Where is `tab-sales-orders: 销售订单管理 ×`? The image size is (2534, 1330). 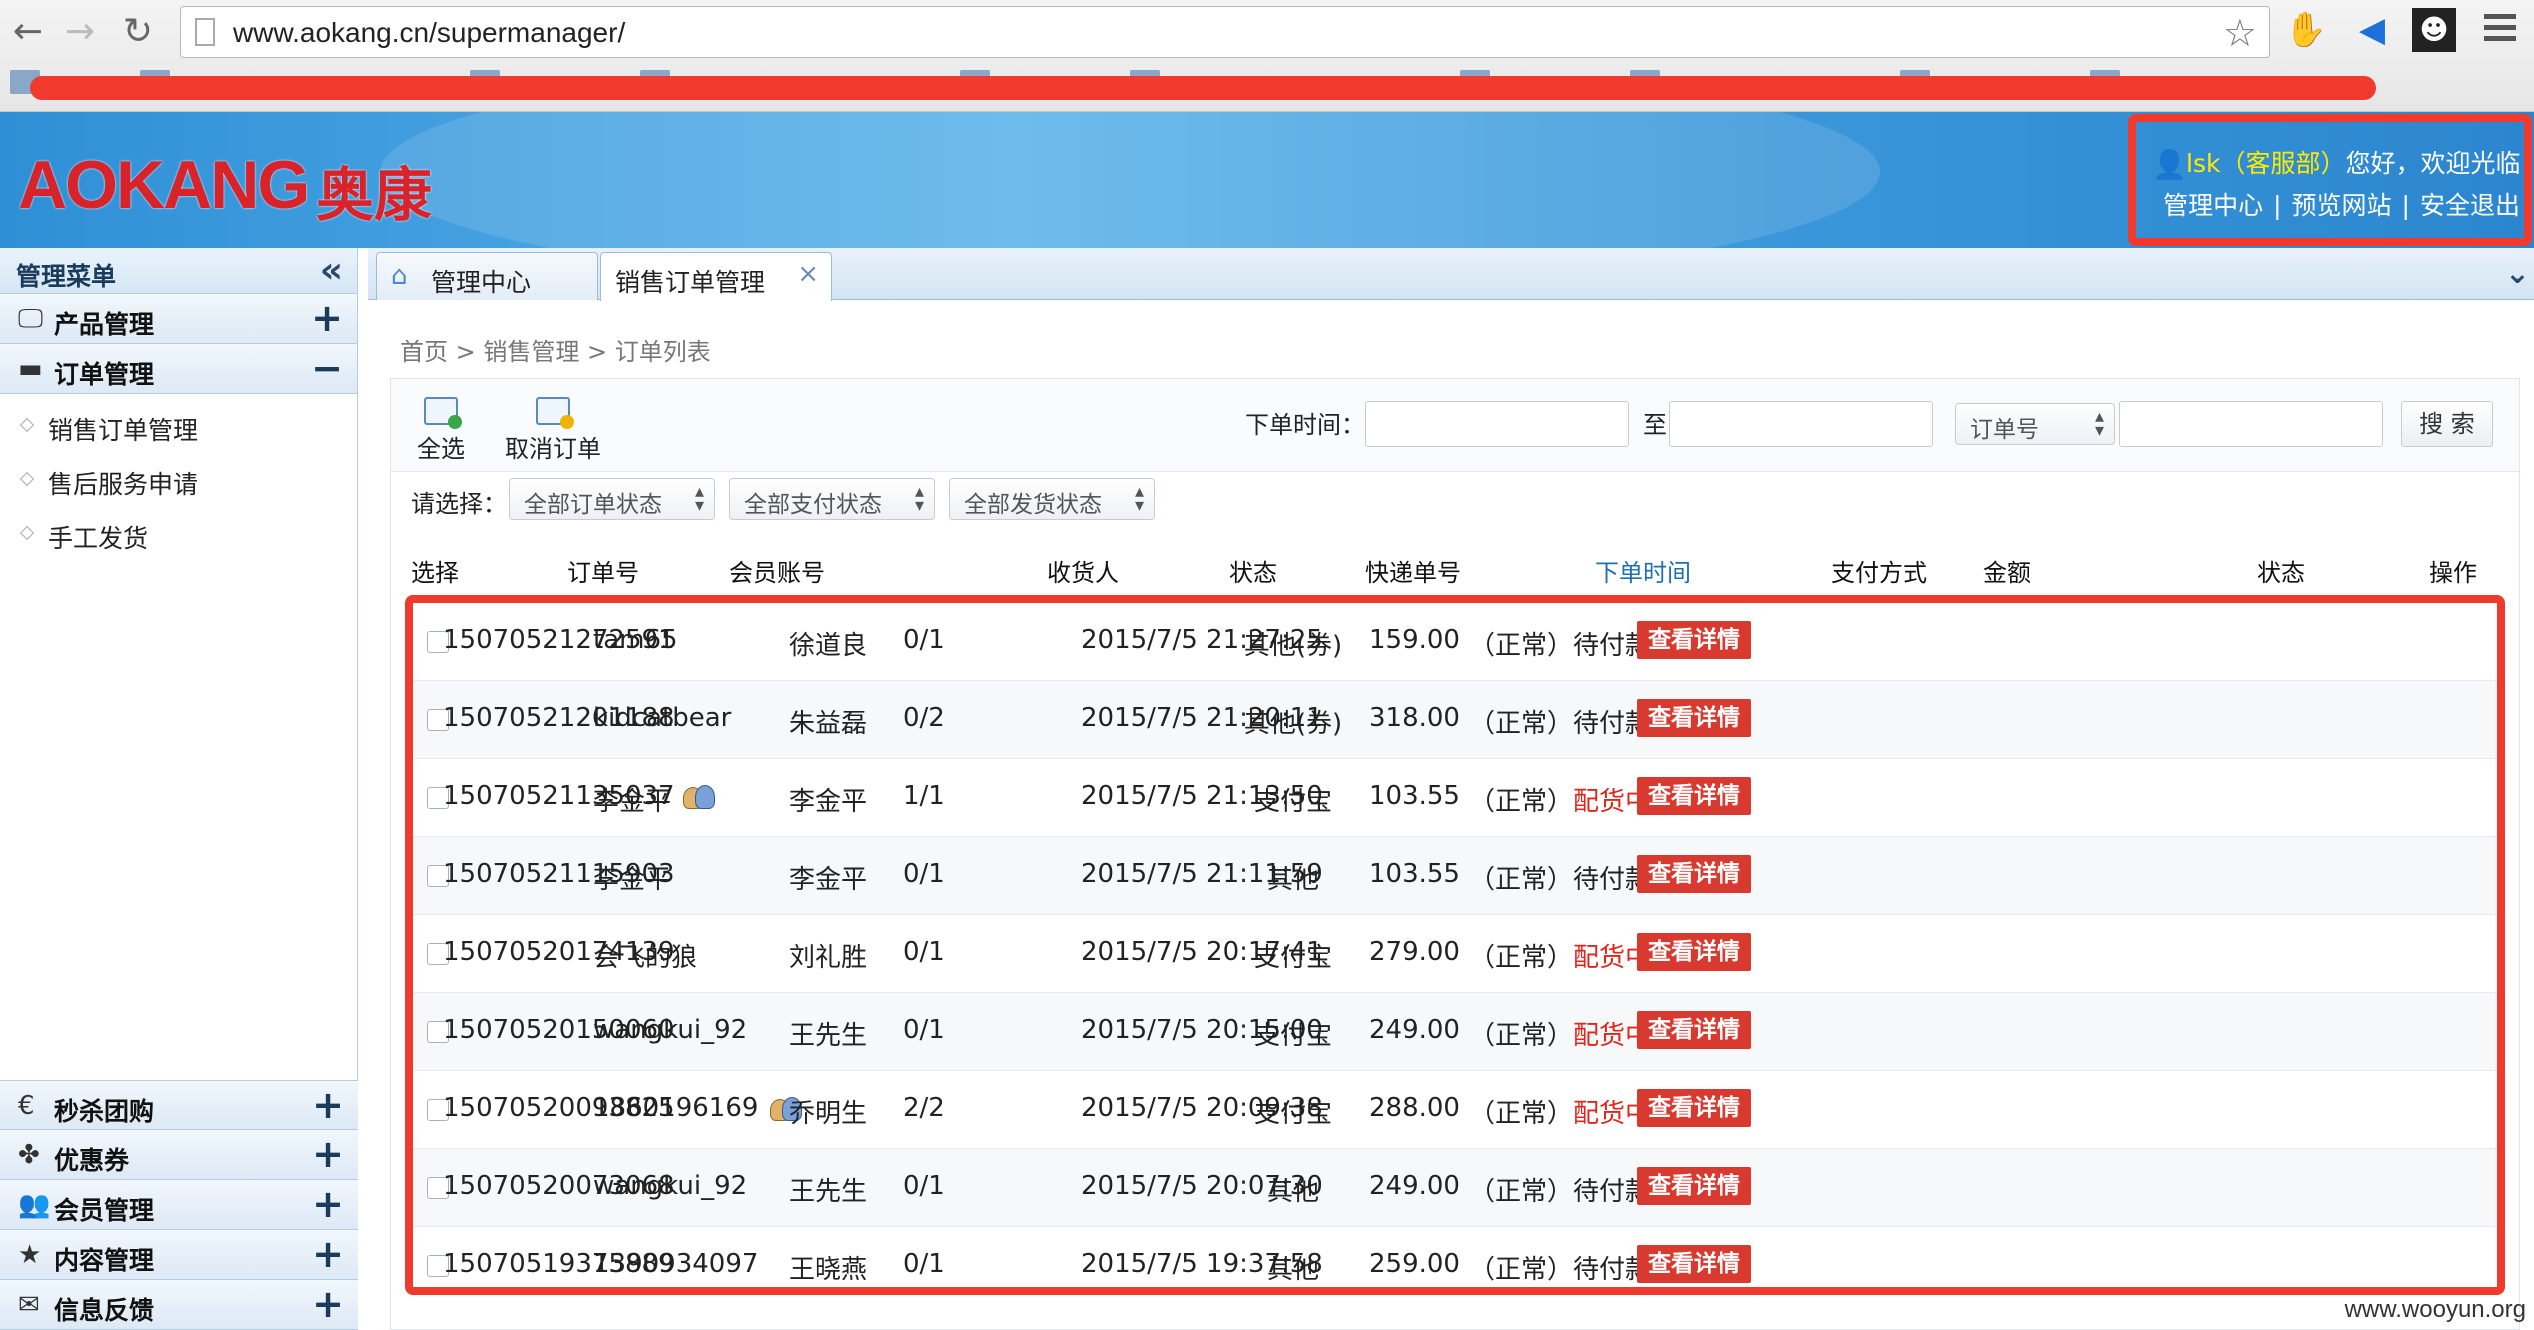
tab-sales-orders: 销售订单管理 × is located at coordinates (716, 276).